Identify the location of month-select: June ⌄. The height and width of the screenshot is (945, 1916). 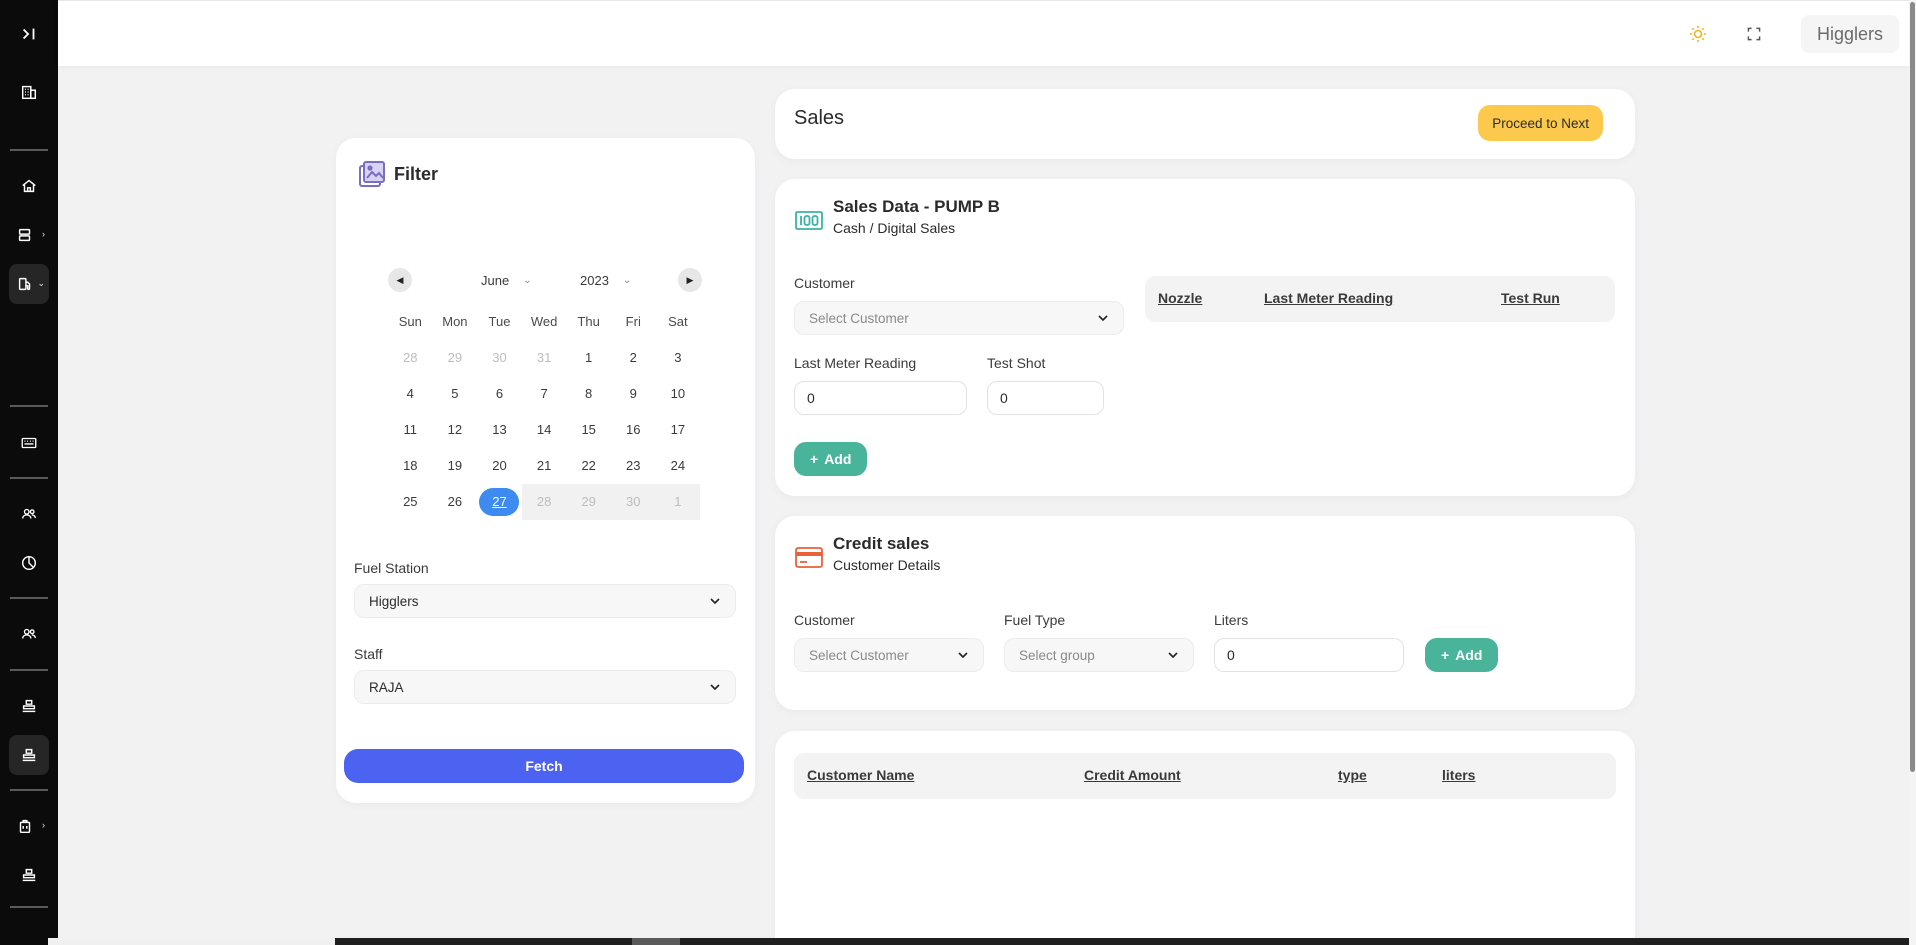
(506, 280).